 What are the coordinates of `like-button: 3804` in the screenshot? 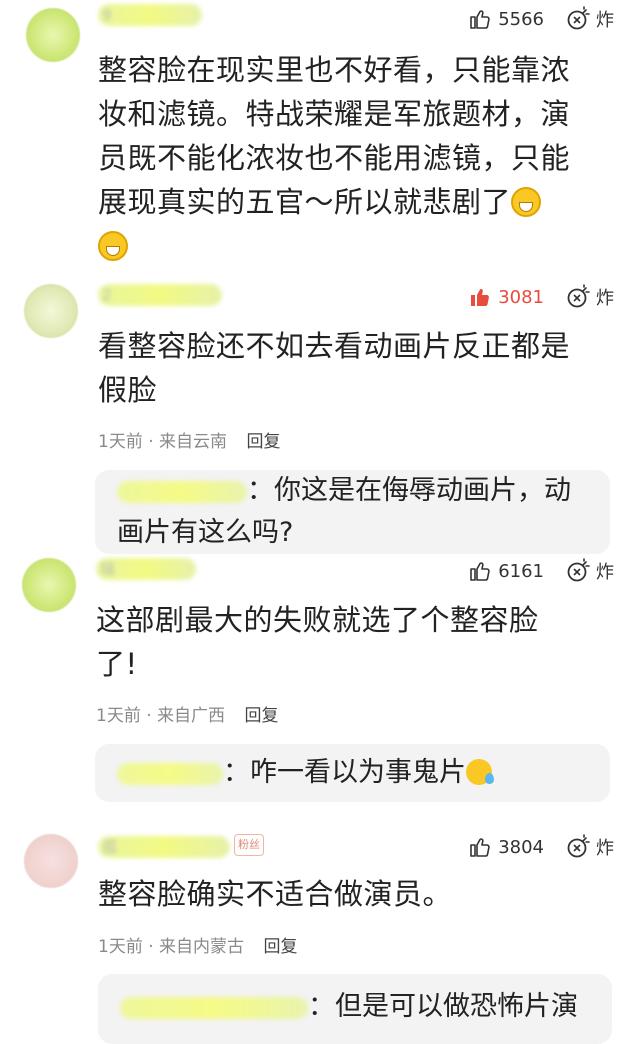 It's located at (506, 847).